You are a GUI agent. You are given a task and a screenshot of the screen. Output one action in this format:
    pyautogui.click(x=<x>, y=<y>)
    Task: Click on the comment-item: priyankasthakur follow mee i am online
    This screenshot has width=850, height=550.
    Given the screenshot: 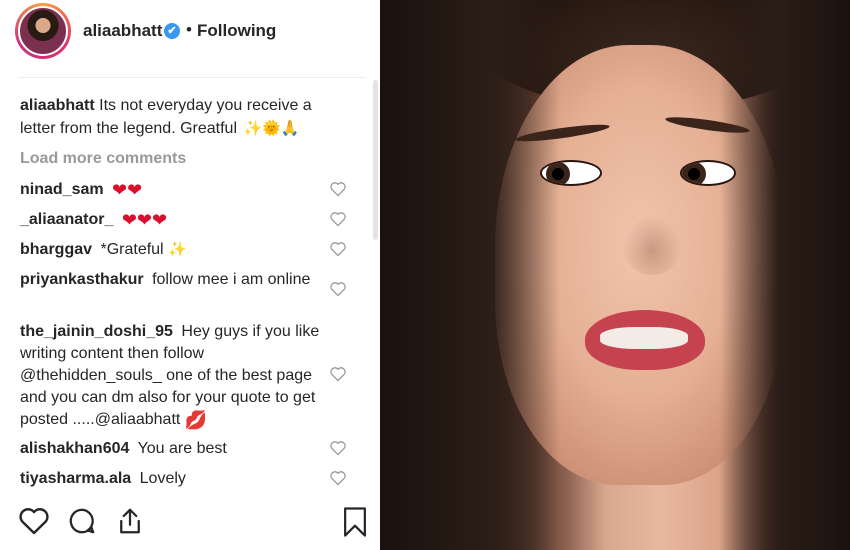 What is the action you would take?
    pyautogui.click(x=175, y=280)
    